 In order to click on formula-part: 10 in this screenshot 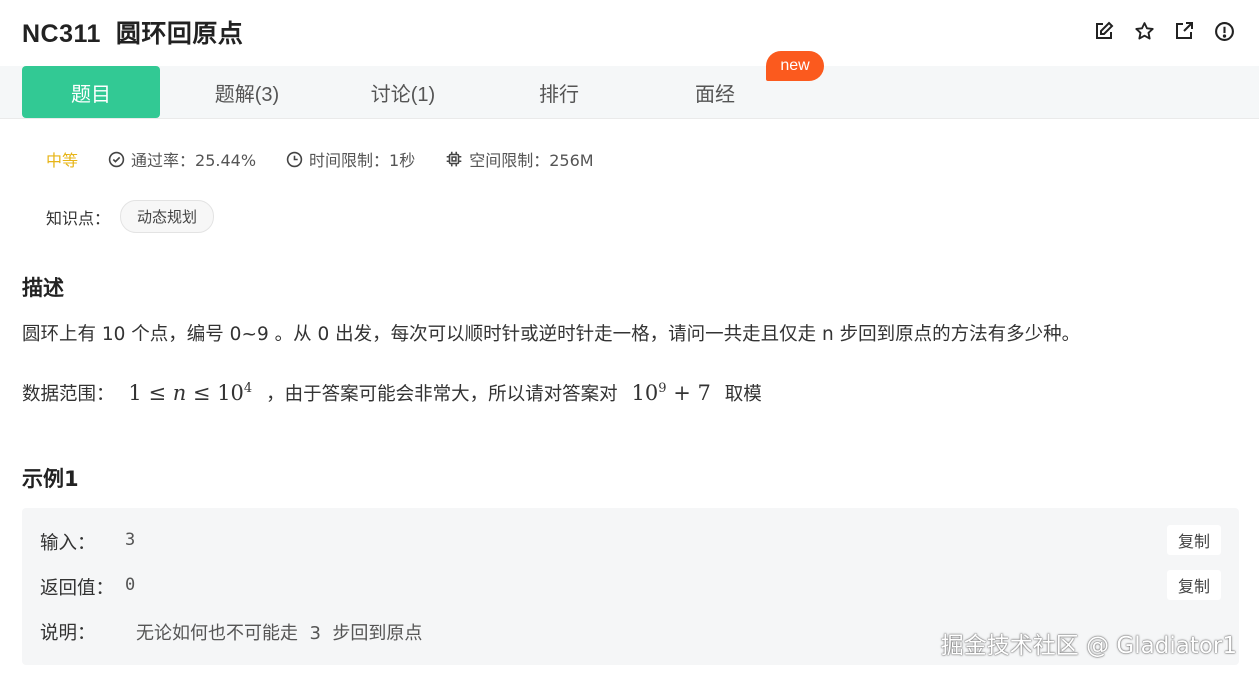, I will do `click(645, 393)`.